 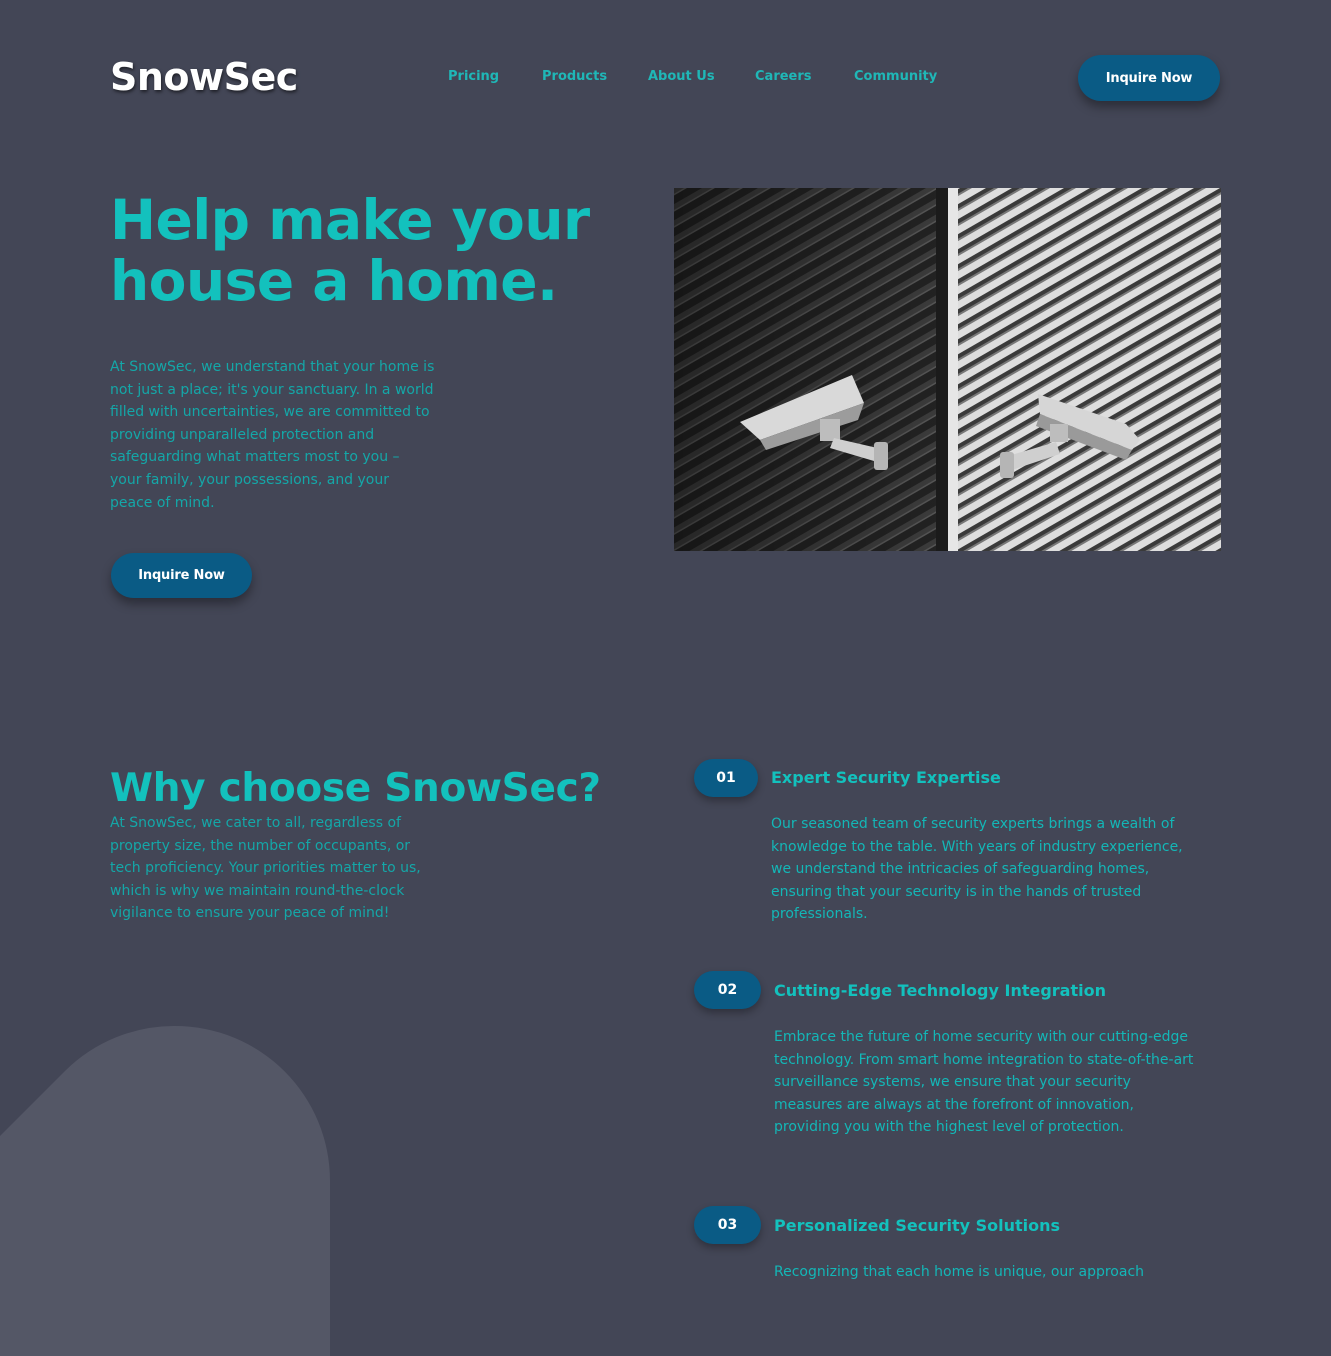 I want to click on logo: SnowSec, so click(x=204, y=77).